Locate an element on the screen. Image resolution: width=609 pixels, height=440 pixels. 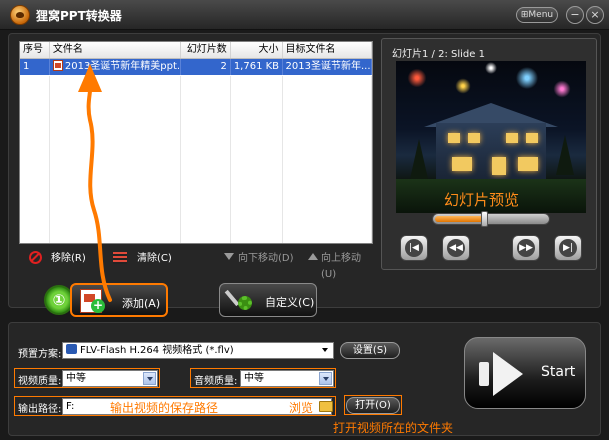
next-slide-button: ▶▶ is located at coordinates (526, 248).